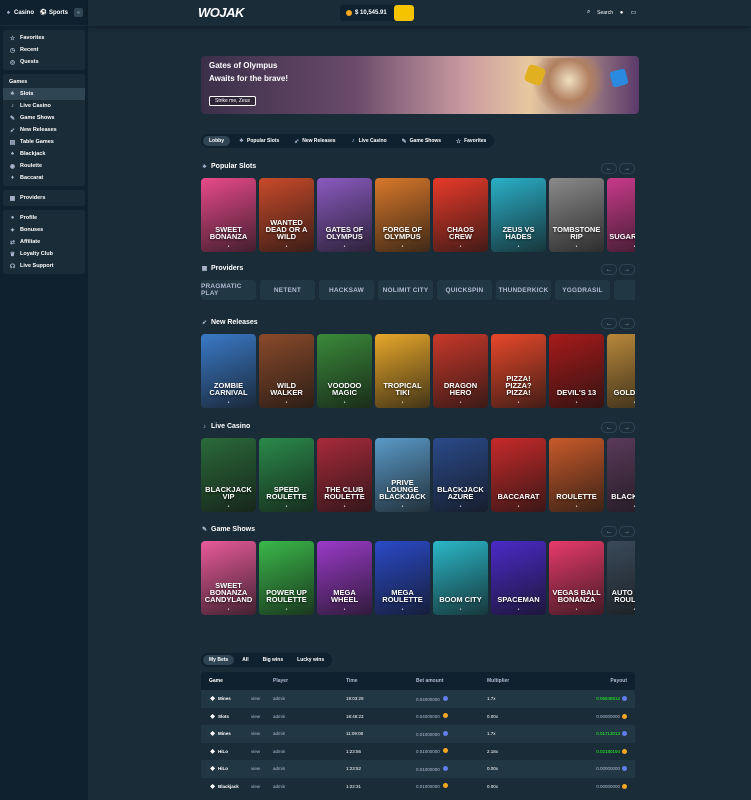  Describe the element at coordinates (344, 371) in the screenshot. I see `game-card: VOODOO MAGIC ●` at that location.